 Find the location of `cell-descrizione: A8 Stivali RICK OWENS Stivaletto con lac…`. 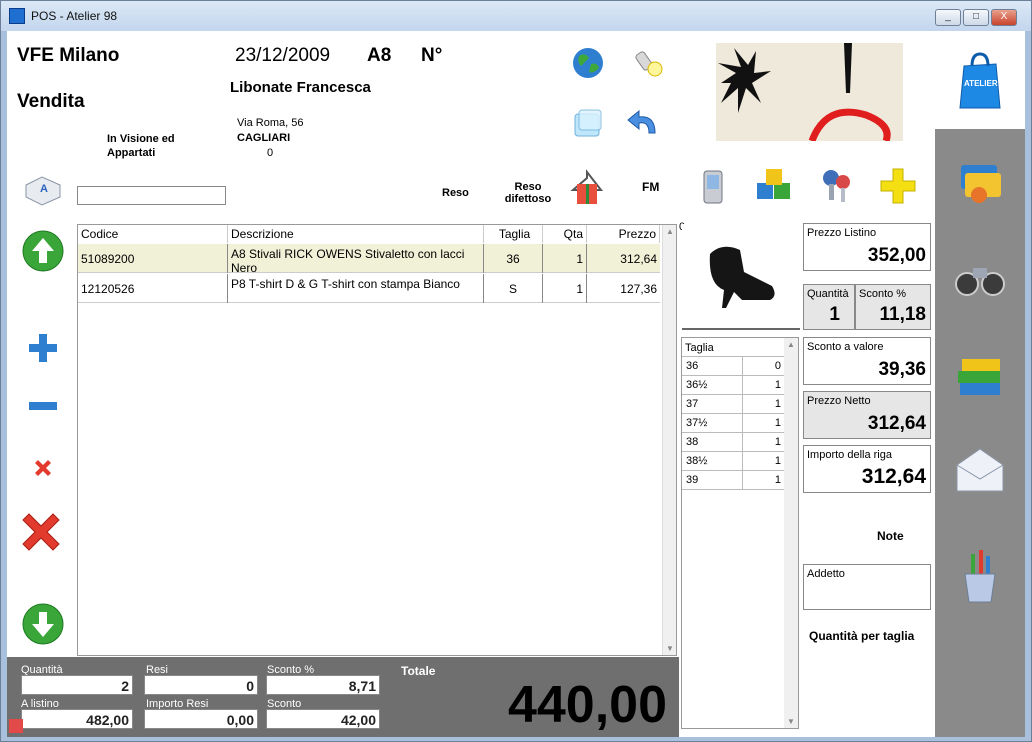

cell-descrizione: A8 Stivali RICK OWENS Stivaletto con lac… is located at coordinates (356, 259).